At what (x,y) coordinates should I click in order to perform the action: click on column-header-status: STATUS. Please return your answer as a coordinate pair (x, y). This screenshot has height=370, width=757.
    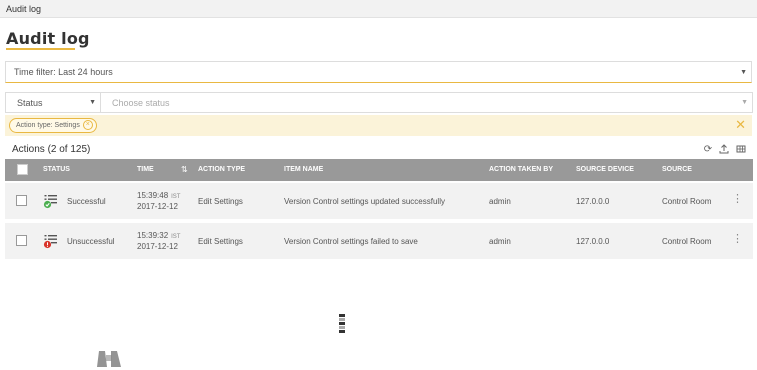
    Looking at the image, I should click on (56, 169).